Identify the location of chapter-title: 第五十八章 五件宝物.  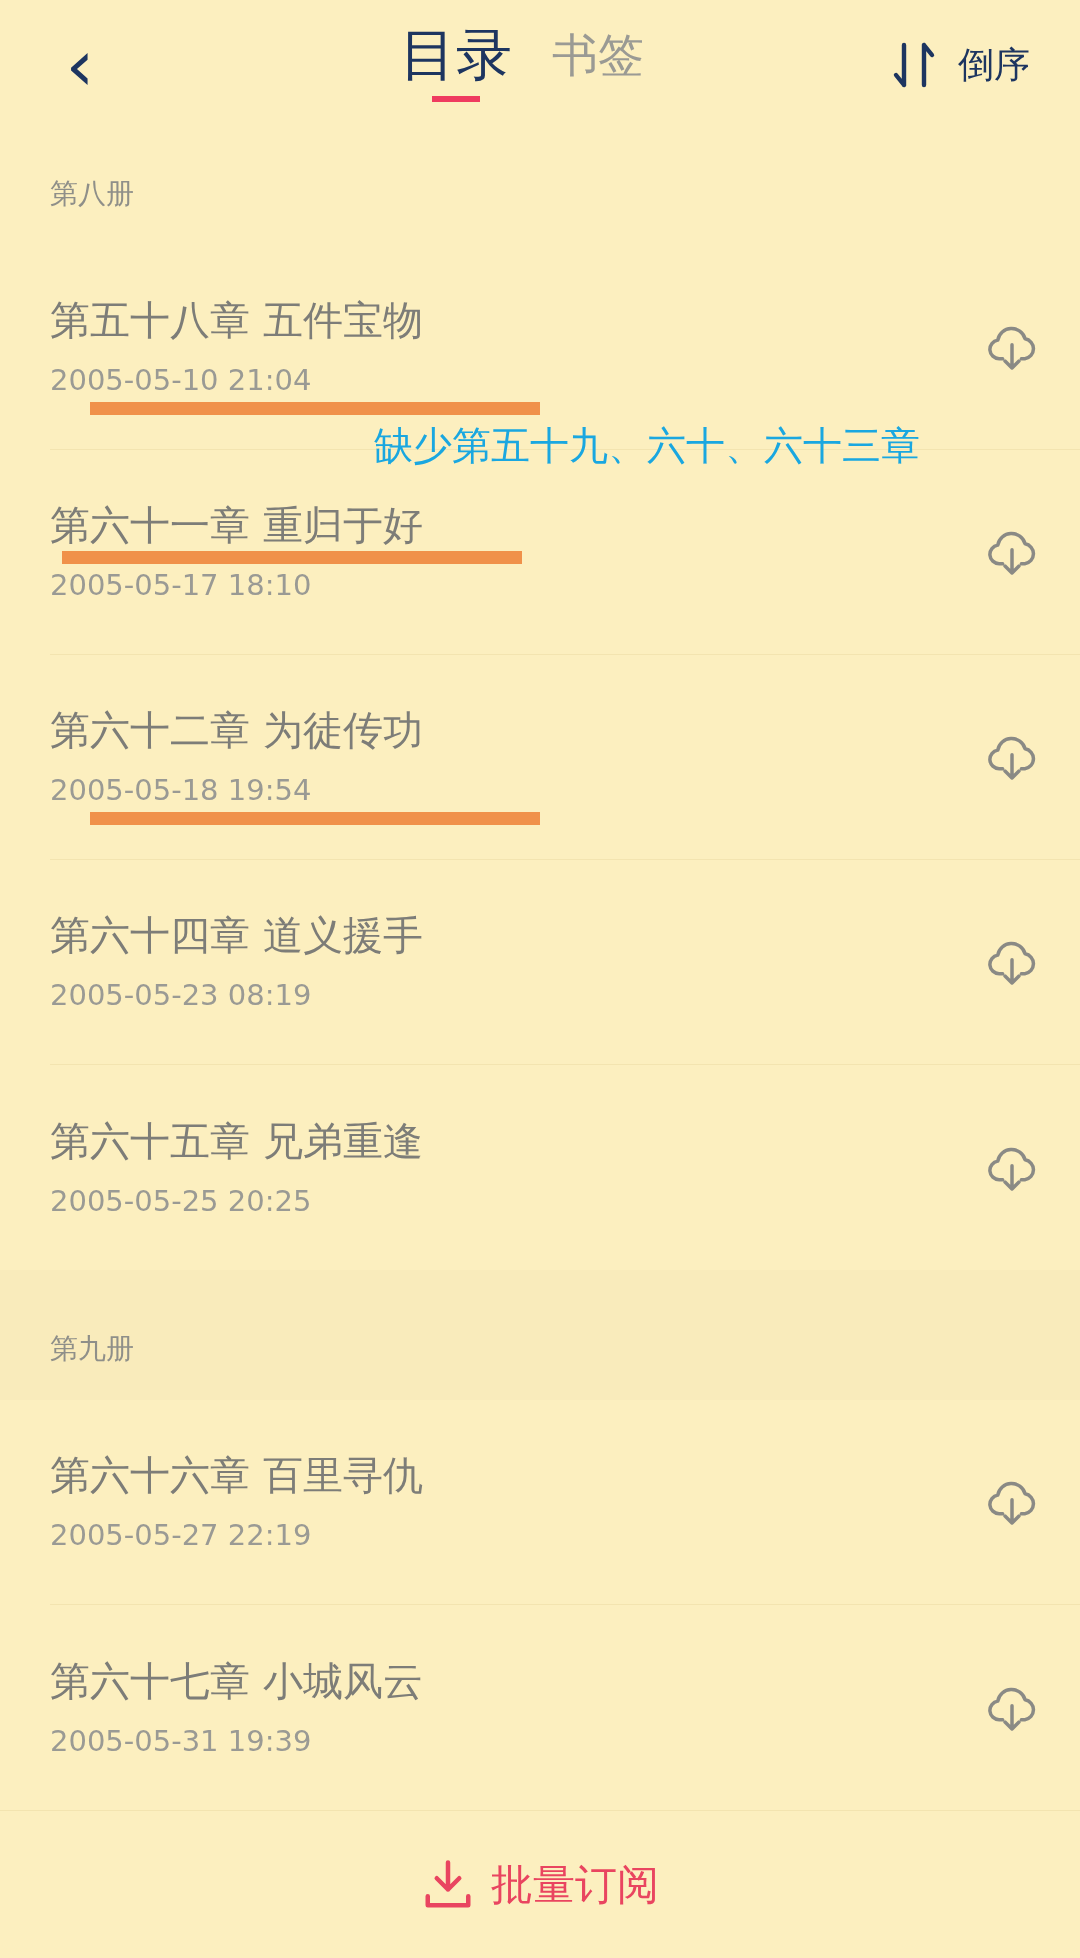
(236, 320).